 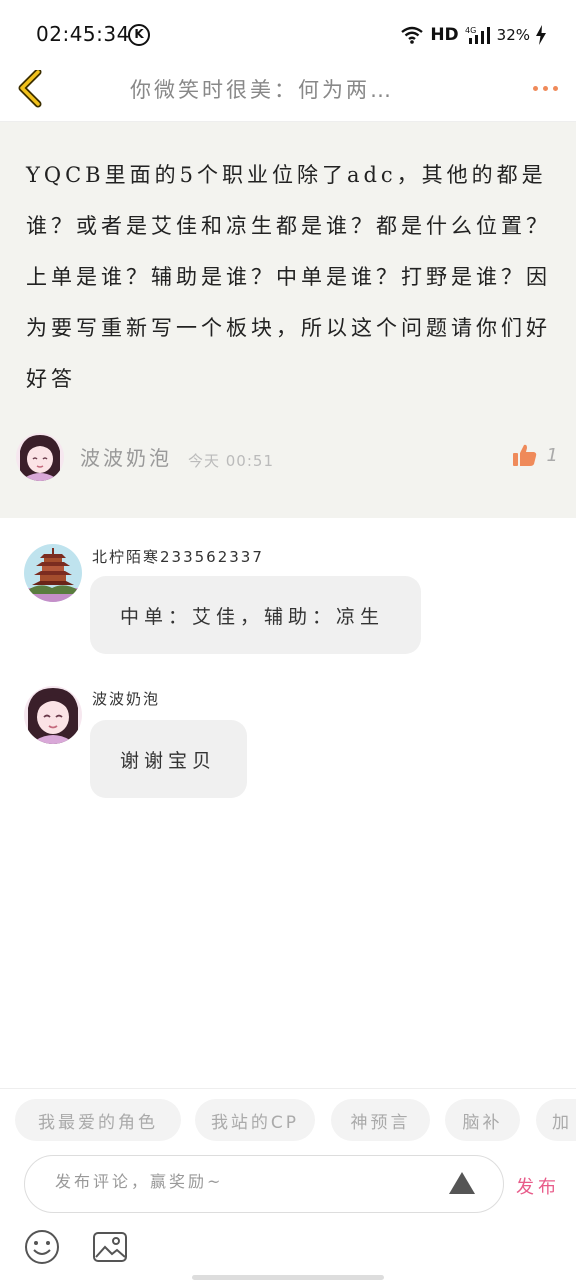 I want to click on tag-chip: 神预言, so click(x=380, y=1120).